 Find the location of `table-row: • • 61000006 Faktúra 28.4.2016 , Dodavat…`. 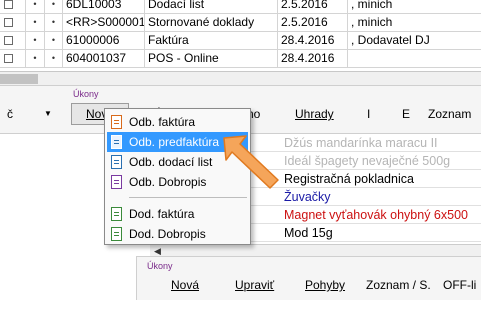

table-row: • • 61000006 Faktúra 28.4.2016 , Dodavat… is located at coordinates (240, 41).